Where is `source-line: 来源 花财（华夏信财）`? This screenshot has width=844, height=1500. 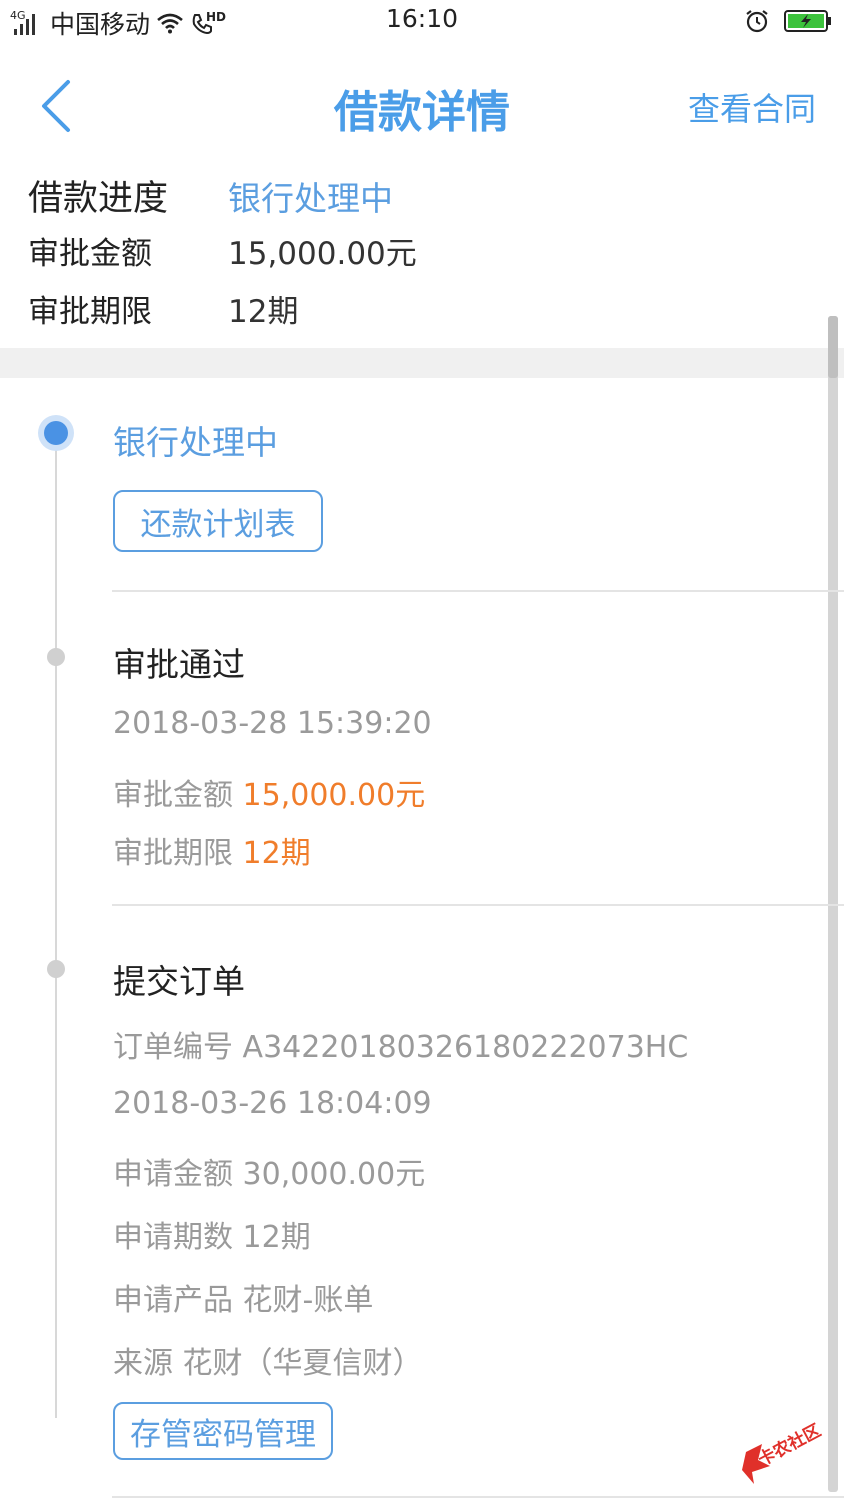 source-line: 来源 花财（华夏信财） is located at coordinates (268, 1363).